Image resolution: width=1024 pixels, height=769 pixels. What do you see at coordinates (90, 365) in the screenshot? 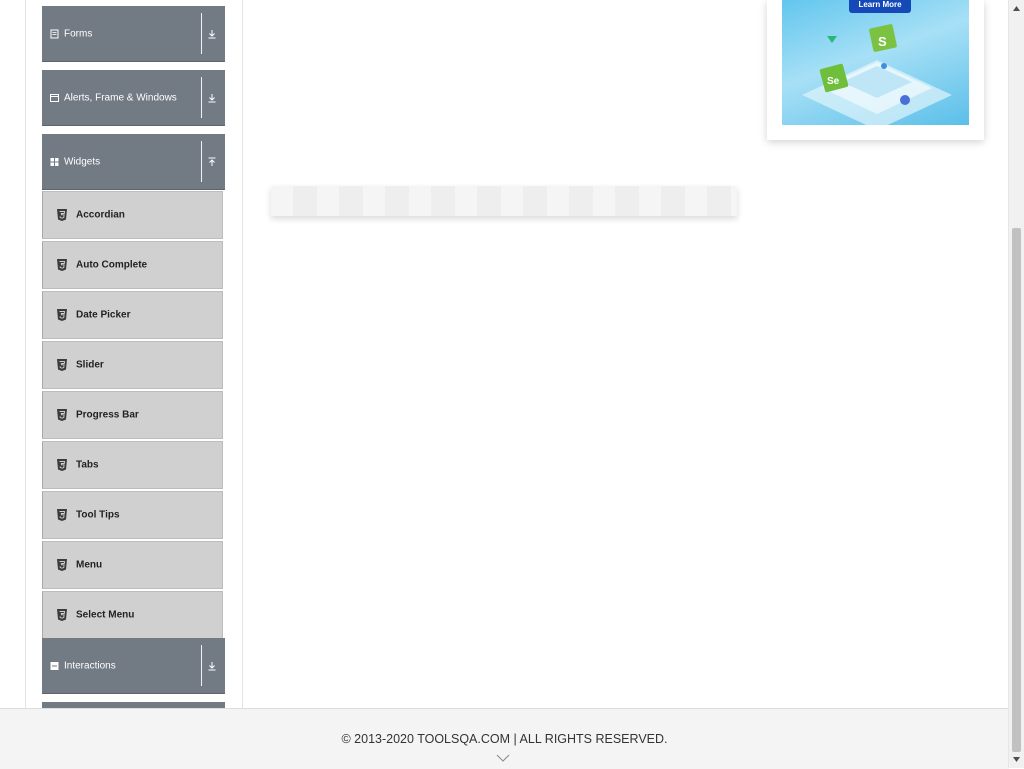
I see `menu-item-label: Slider` at bounding box center [90, 365].